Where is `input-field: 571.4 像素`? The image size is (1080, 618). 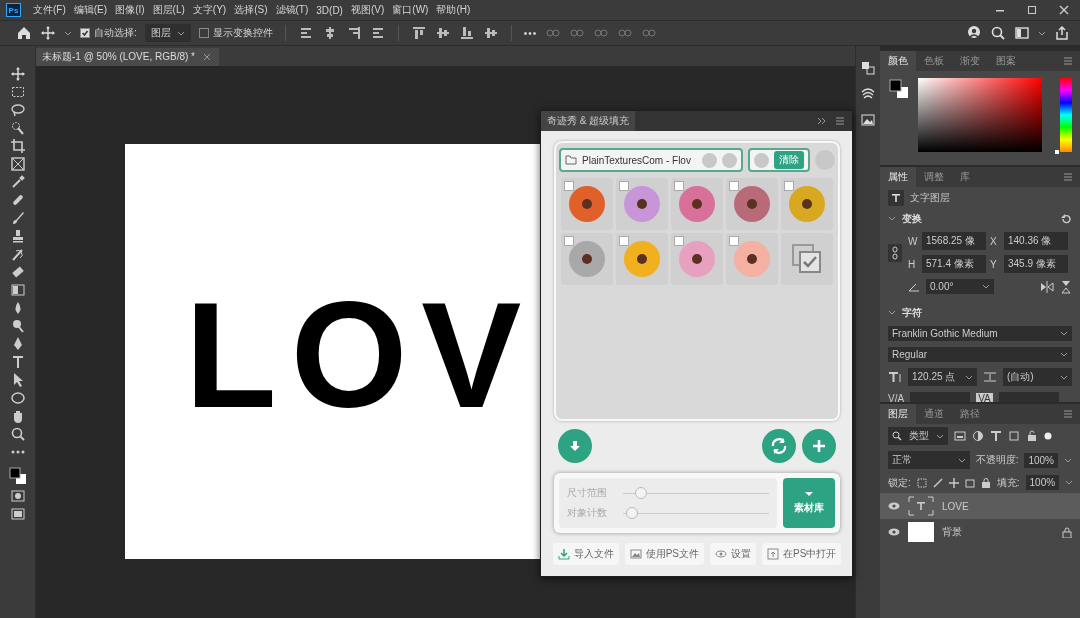 input-field: 571.4 像素 is located at coordinates (954, 264).